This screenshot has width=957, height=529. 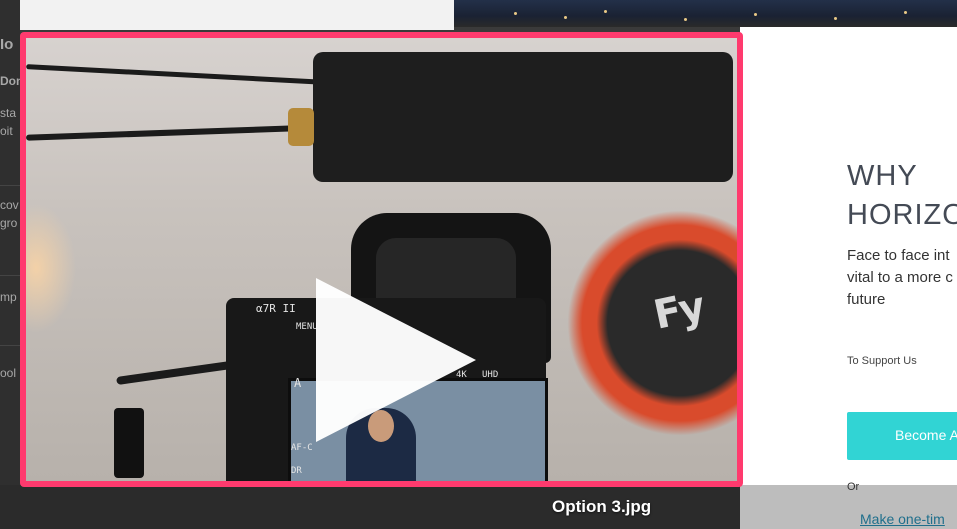 What do you see at coordinates (296, 471) in the screenshot?
I see `camera-label: DR` at bounding box center [296, 471].